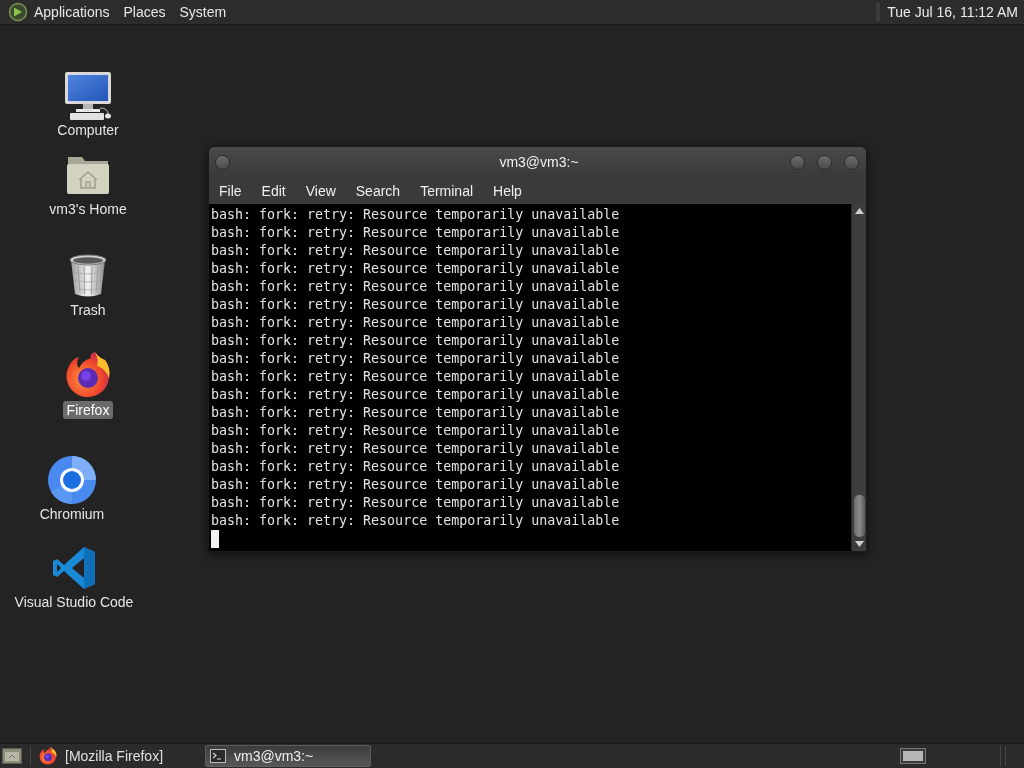 Image resolution: width=1024 pixels, height=768 pixels. I want to click on text-cursor, so click(215, 539).